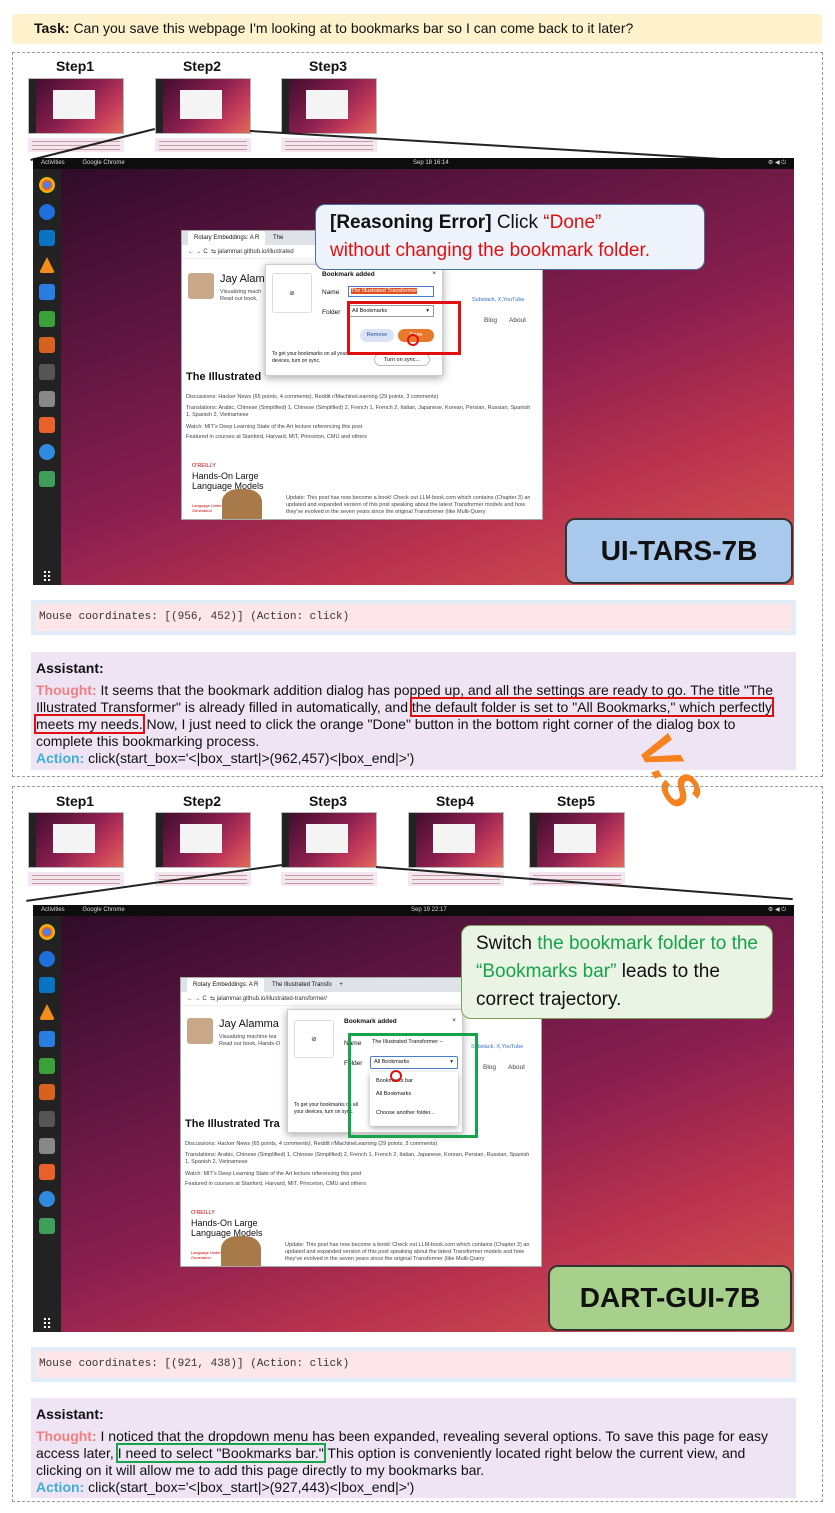 This screenshot has width=835, height=1513. I want to click on task-label: Task:, so click(52, 28).